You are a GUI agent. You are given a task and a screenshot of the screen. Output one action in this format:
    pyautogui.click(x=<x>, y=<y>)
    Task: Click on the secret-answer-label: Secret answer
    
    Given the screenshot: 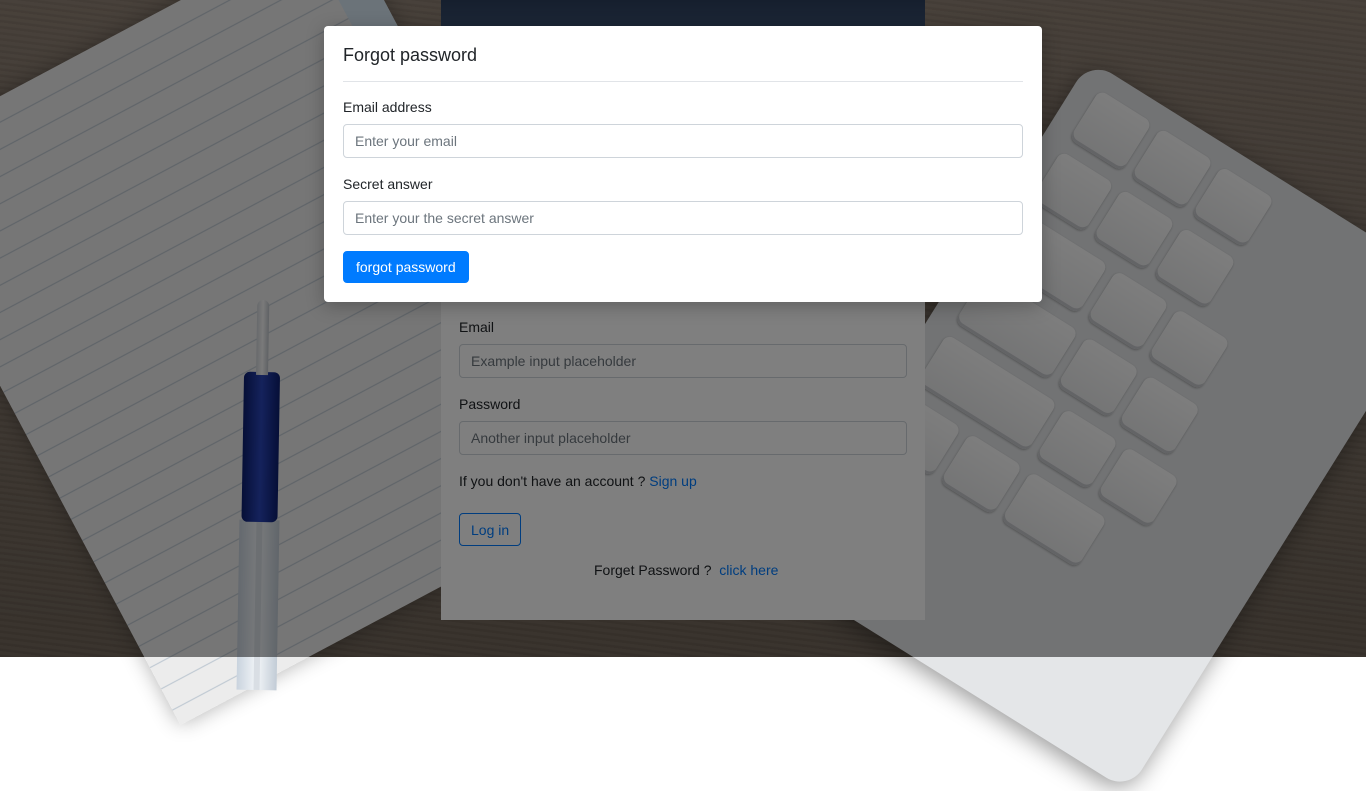 What is the action you would take?
    pyautogui.click(x=388, y=184)
    